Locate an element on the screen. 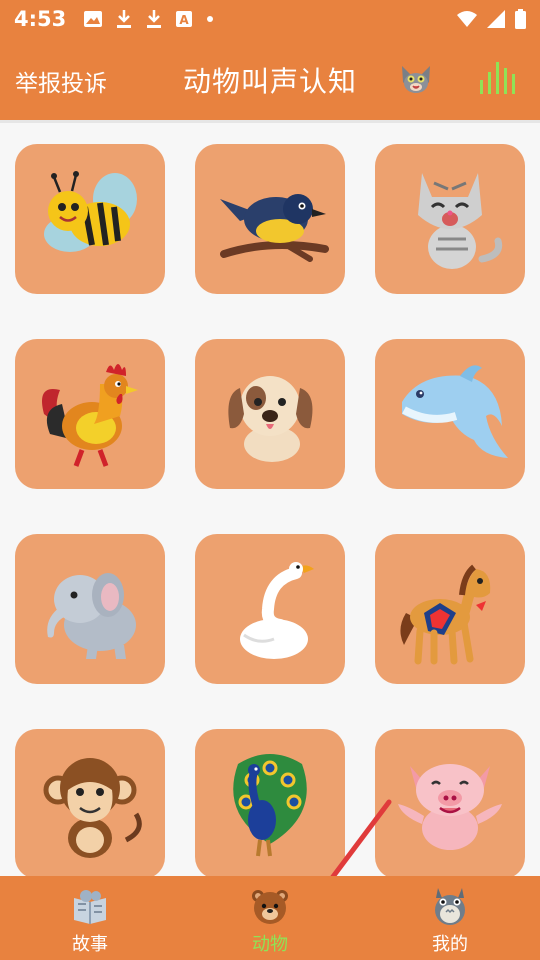 The image size is (540, 960). monkey-icon is located at coordinates (92, 808).